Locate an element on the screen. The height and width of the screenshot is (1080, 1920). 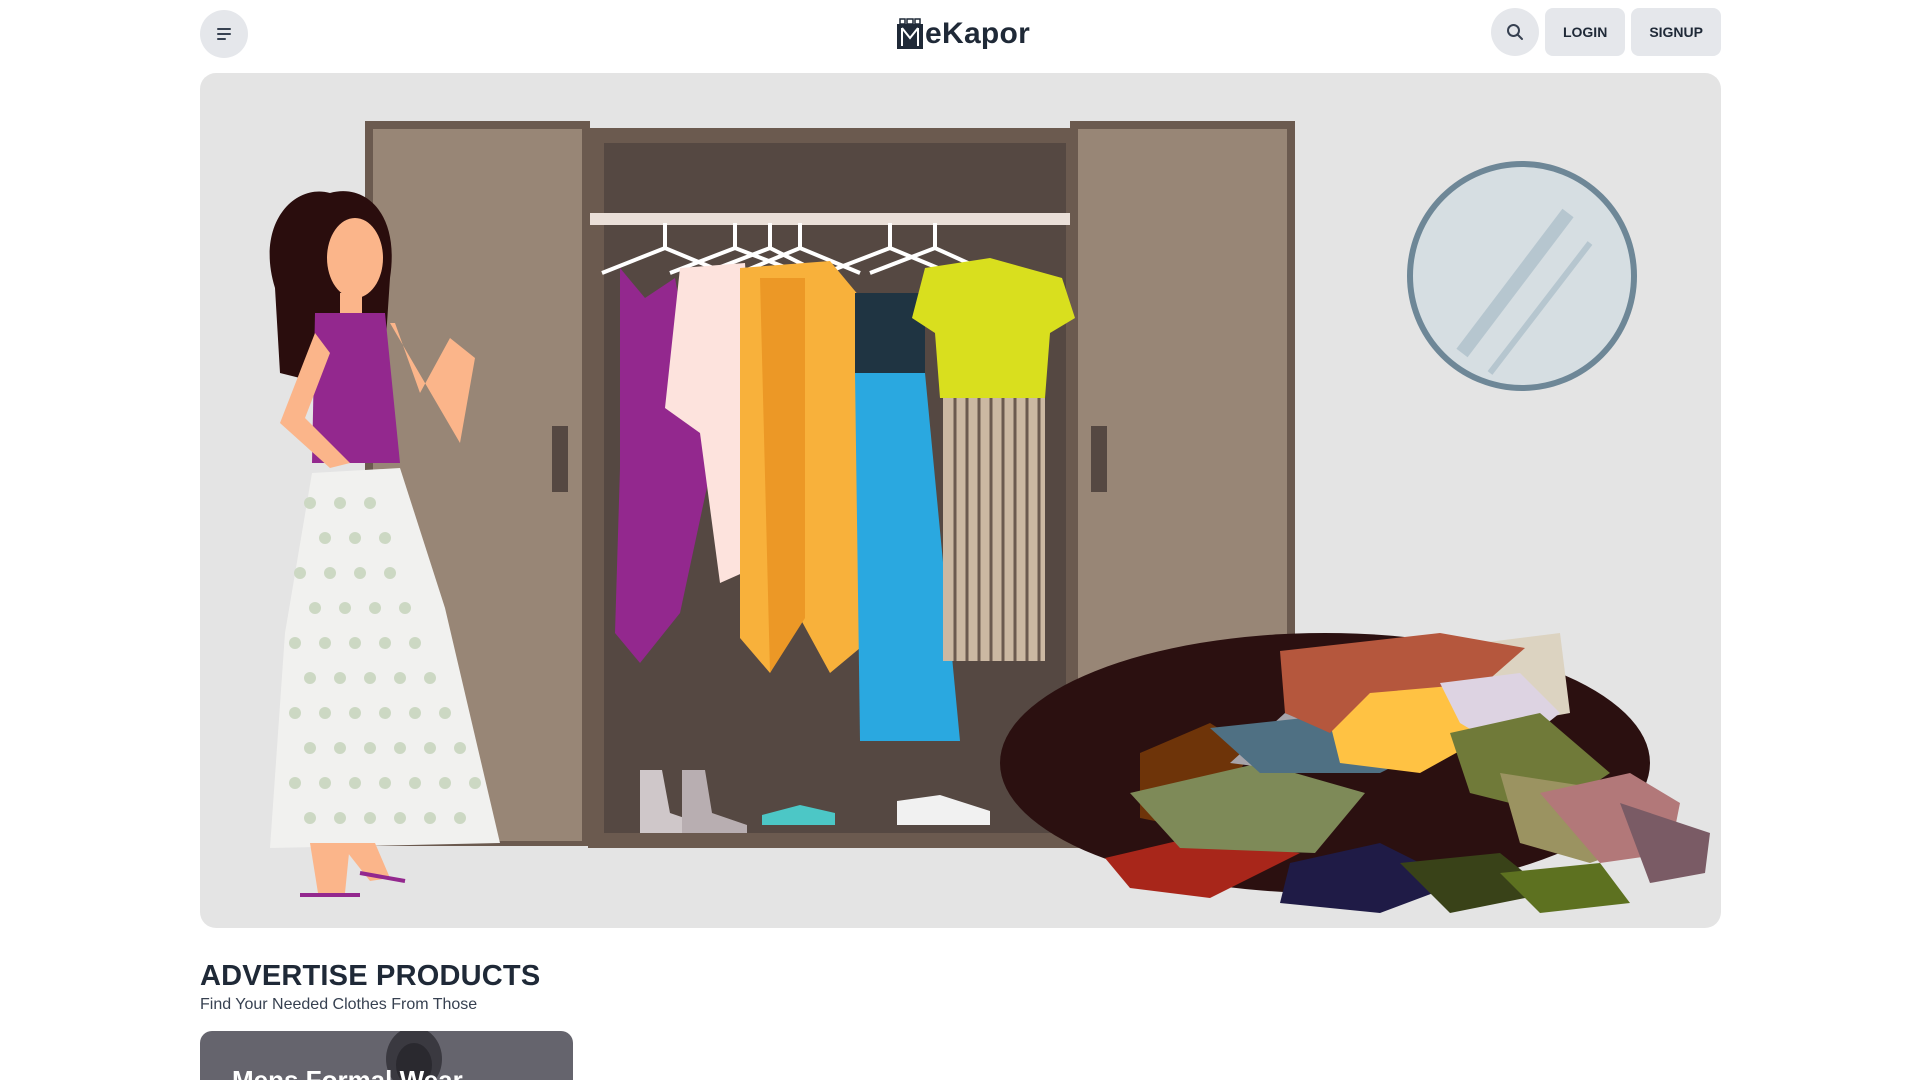
shop-logo-icon is located at coordinates (910, 33).